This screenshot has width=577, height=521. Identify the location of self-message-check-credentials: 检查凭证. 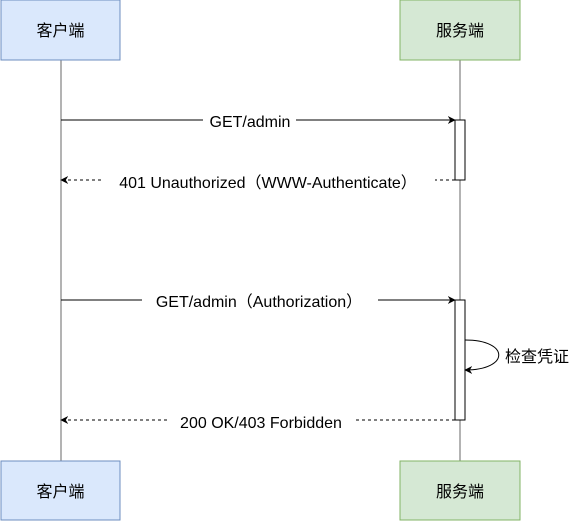
(516, 356).